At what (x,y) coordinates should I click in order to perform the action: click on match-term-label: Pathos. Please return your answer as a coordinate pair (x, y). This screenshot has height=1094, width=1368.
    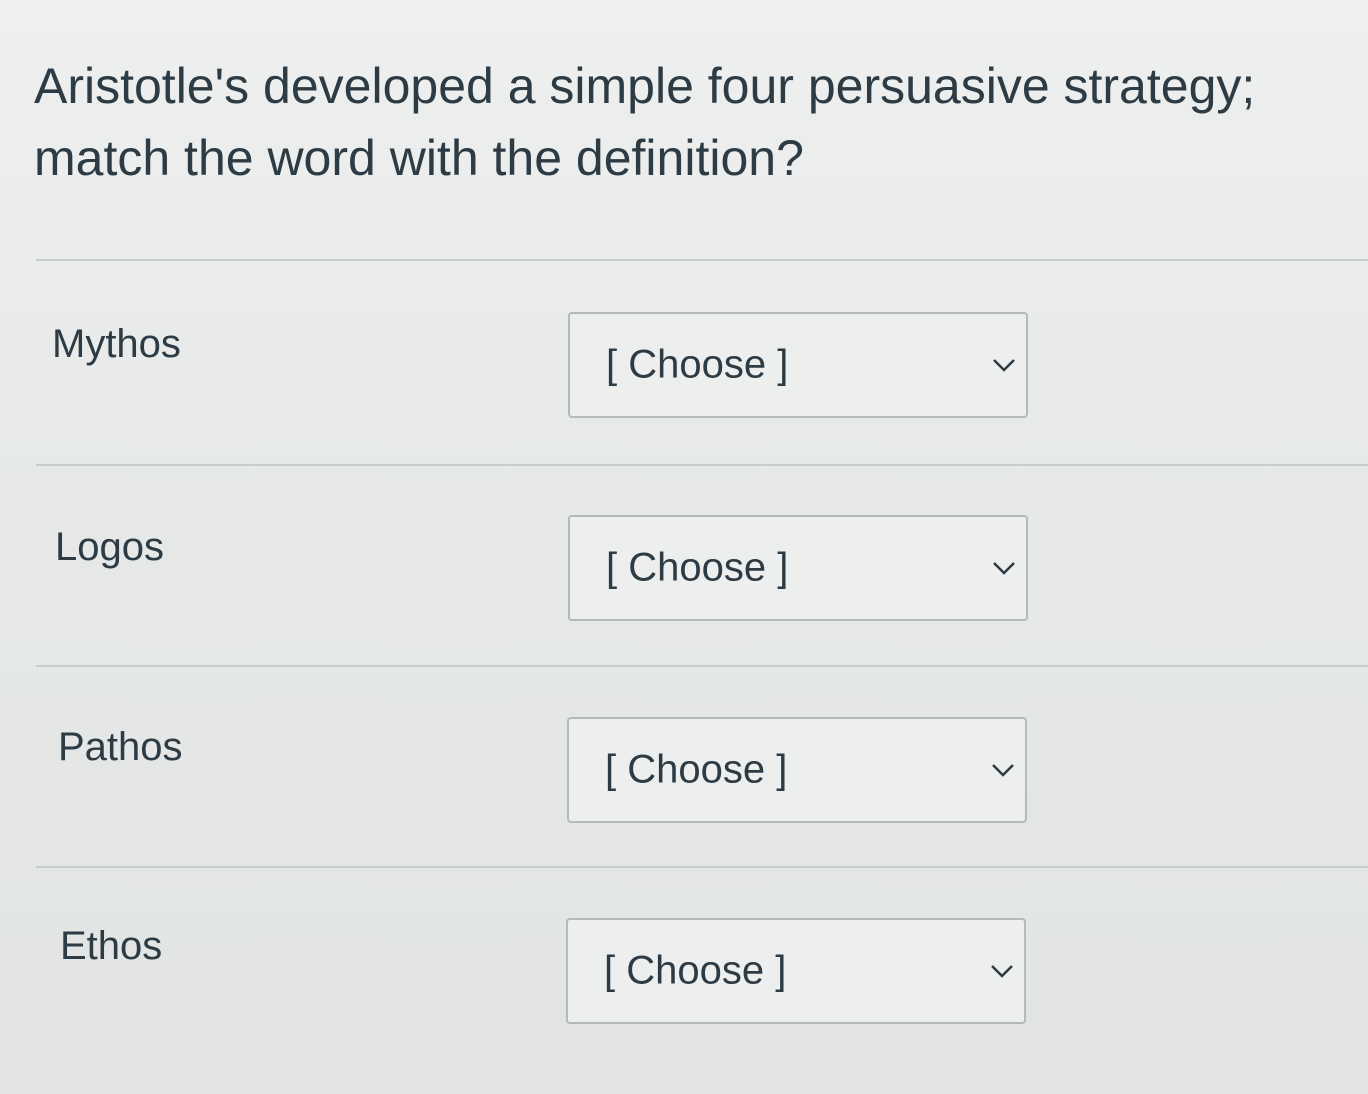
    Looking at the image, I should click on (120, 747).